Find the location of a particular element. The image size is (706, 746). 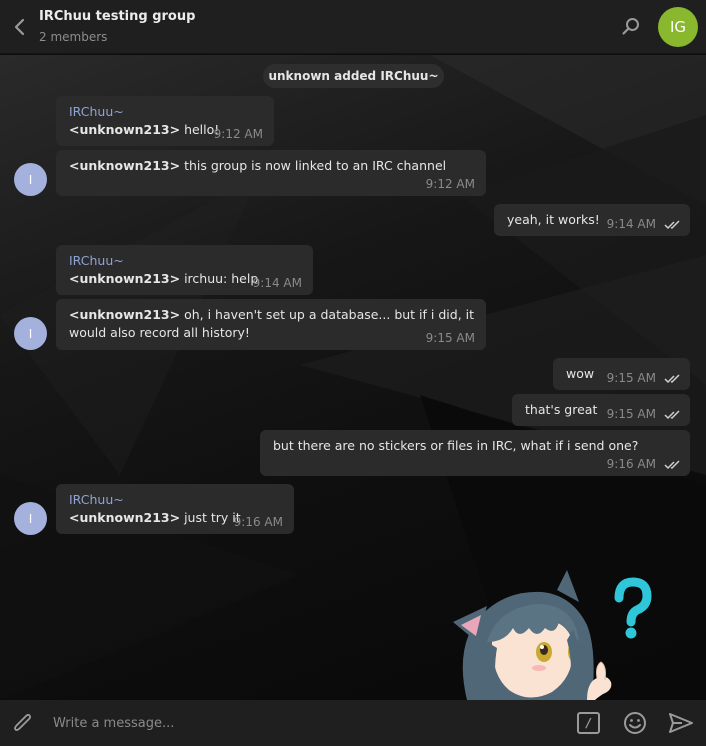

member-count: 2 members is located at coordinates (73, 37).